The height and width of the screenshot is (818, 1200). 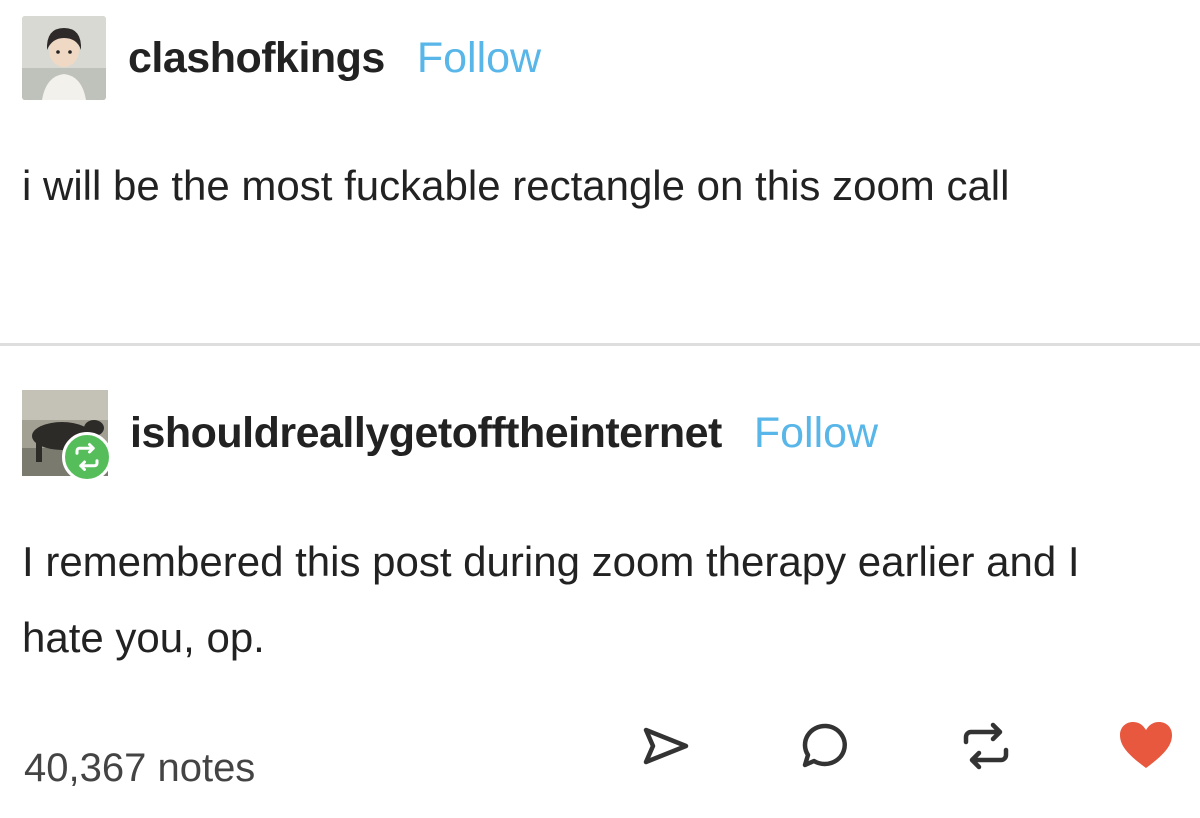 What do you see at coordinates (826, 746) in the screenshot?
I see `reply-icon` at bounding box center [826, 746].